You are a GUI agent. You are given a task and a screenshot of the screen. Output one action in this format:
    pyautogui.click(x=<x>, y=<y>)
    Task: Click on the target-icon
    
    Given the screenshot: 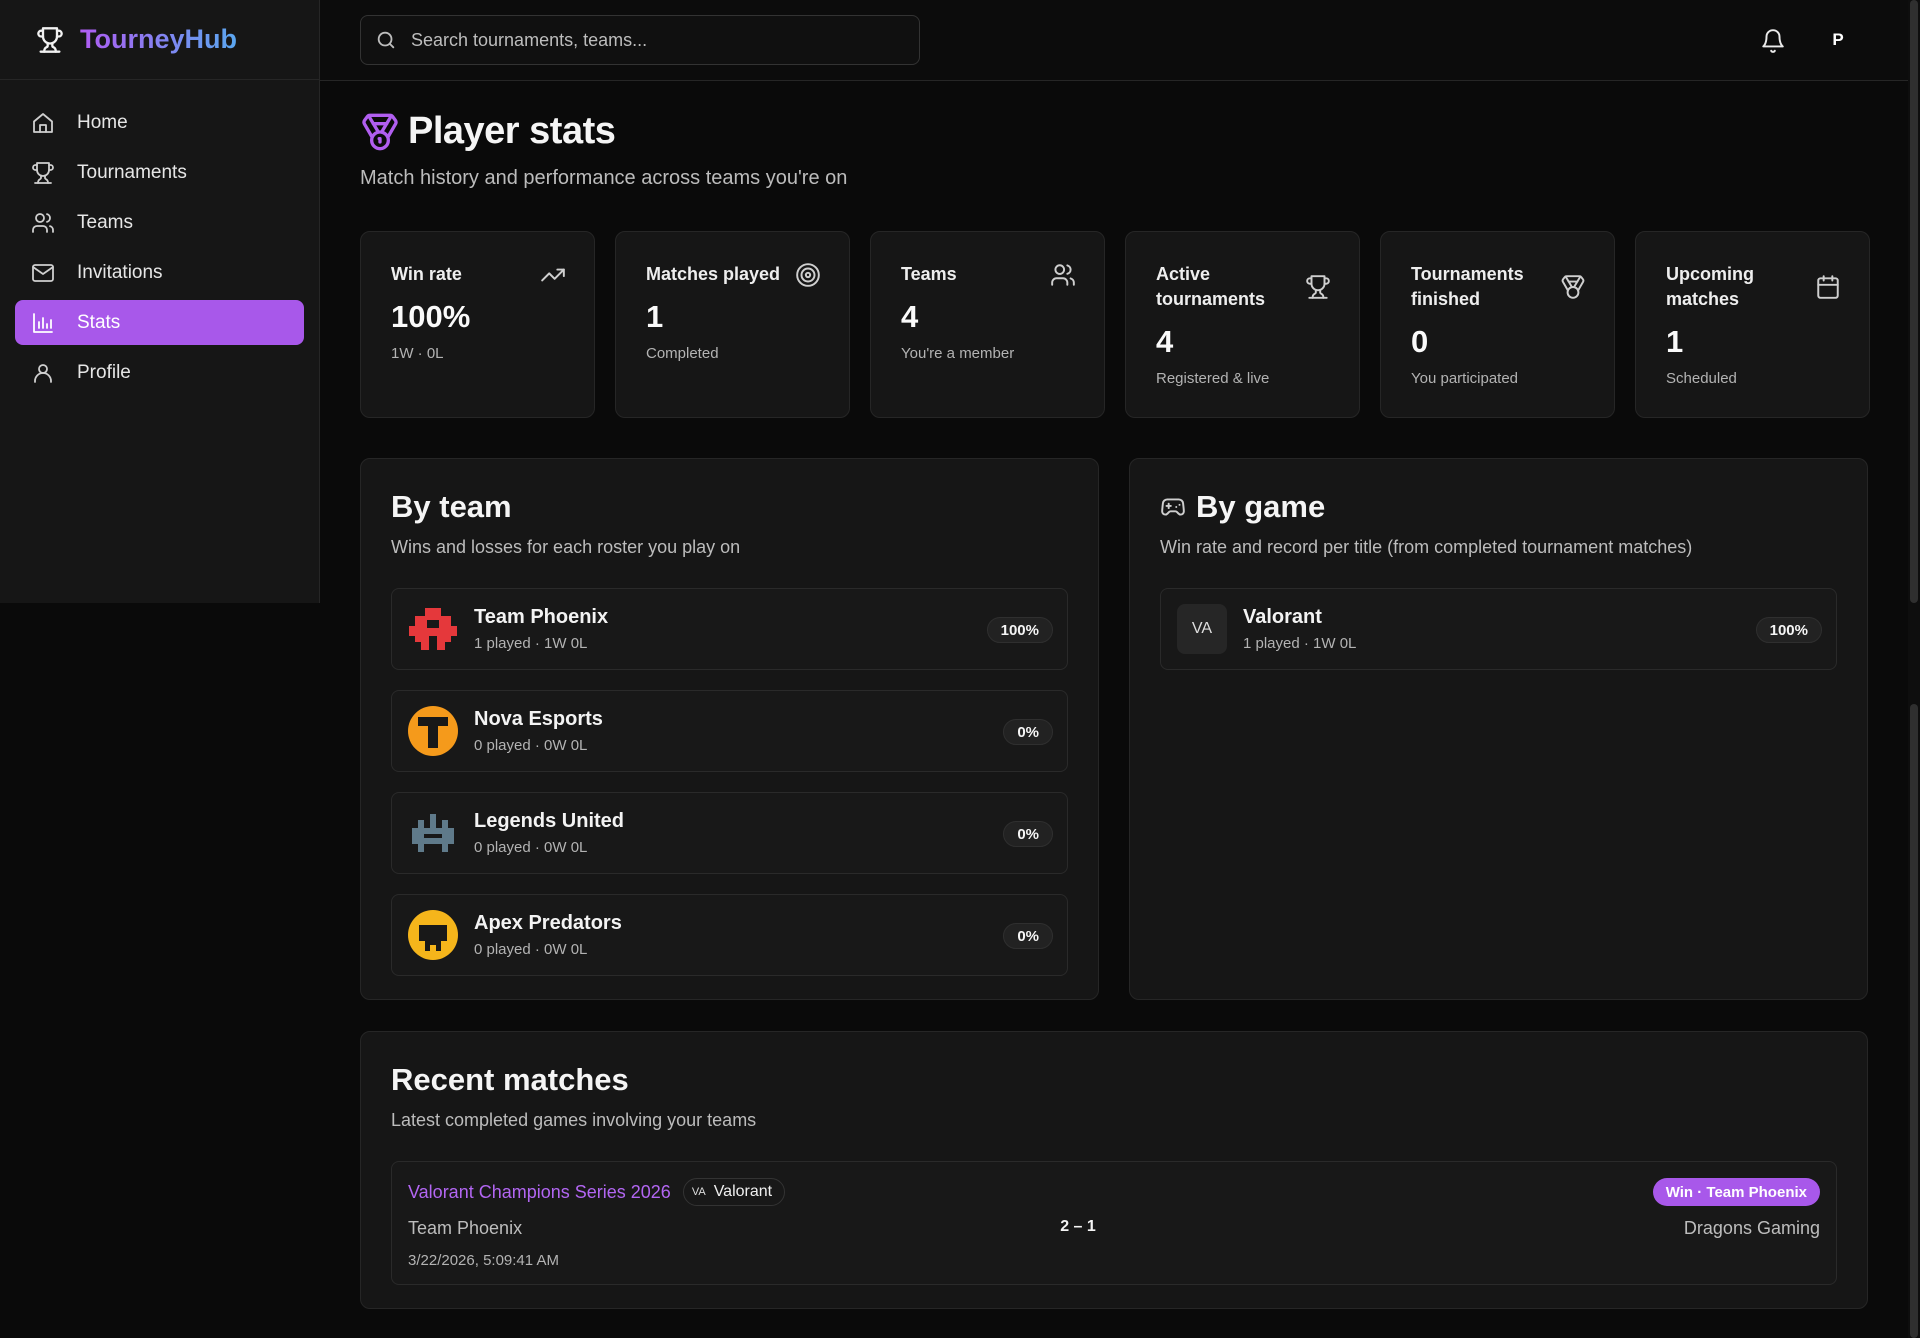 What is the action you would take?
    pyautogui.click(x=808, y=275)
    